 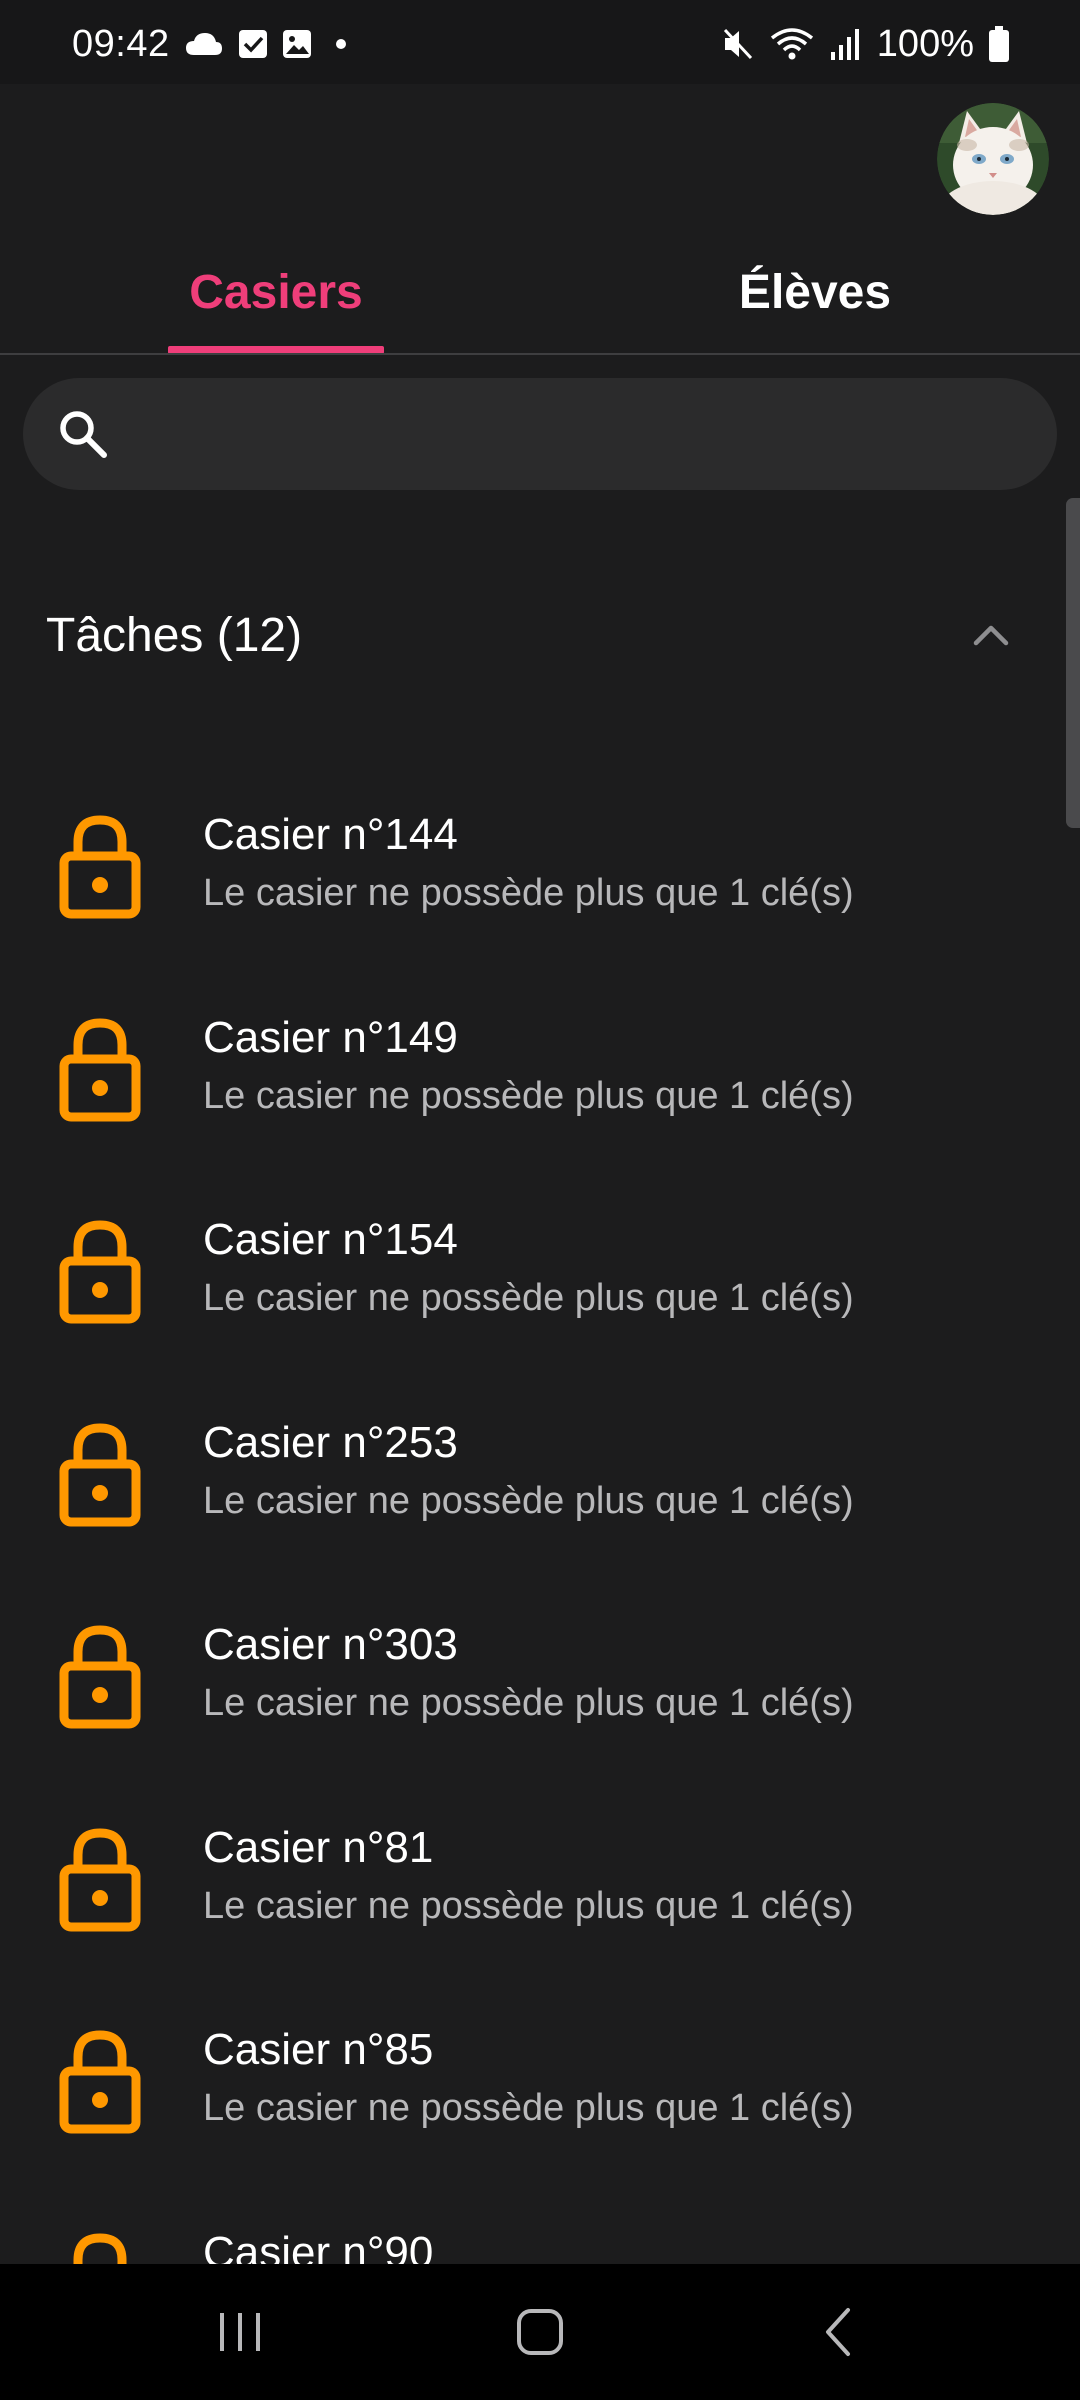 I want to click on task-title: Casier n°154, so click(x=330, y=1239).